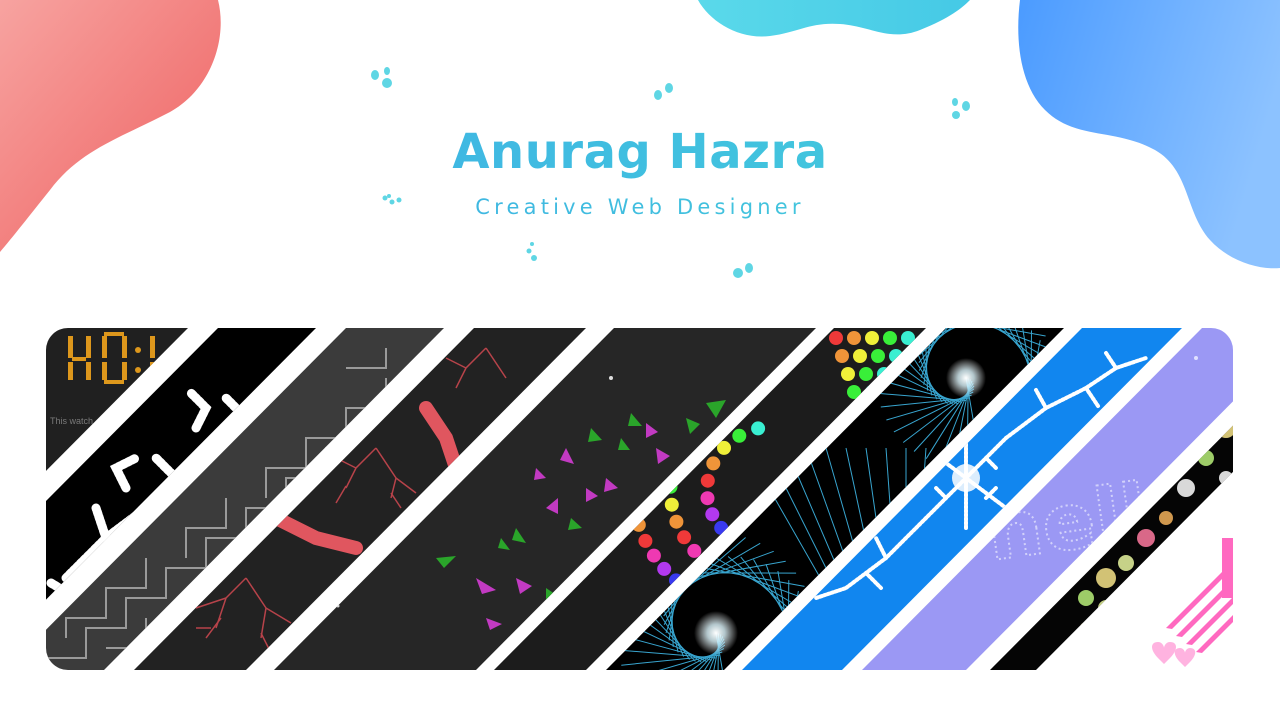 This screenshot has height=720, width=1280. What do you see at coordinates (834, 18) in the screenshot?
I see `cyan-blob-decoration` at bounding box center [834, 18].